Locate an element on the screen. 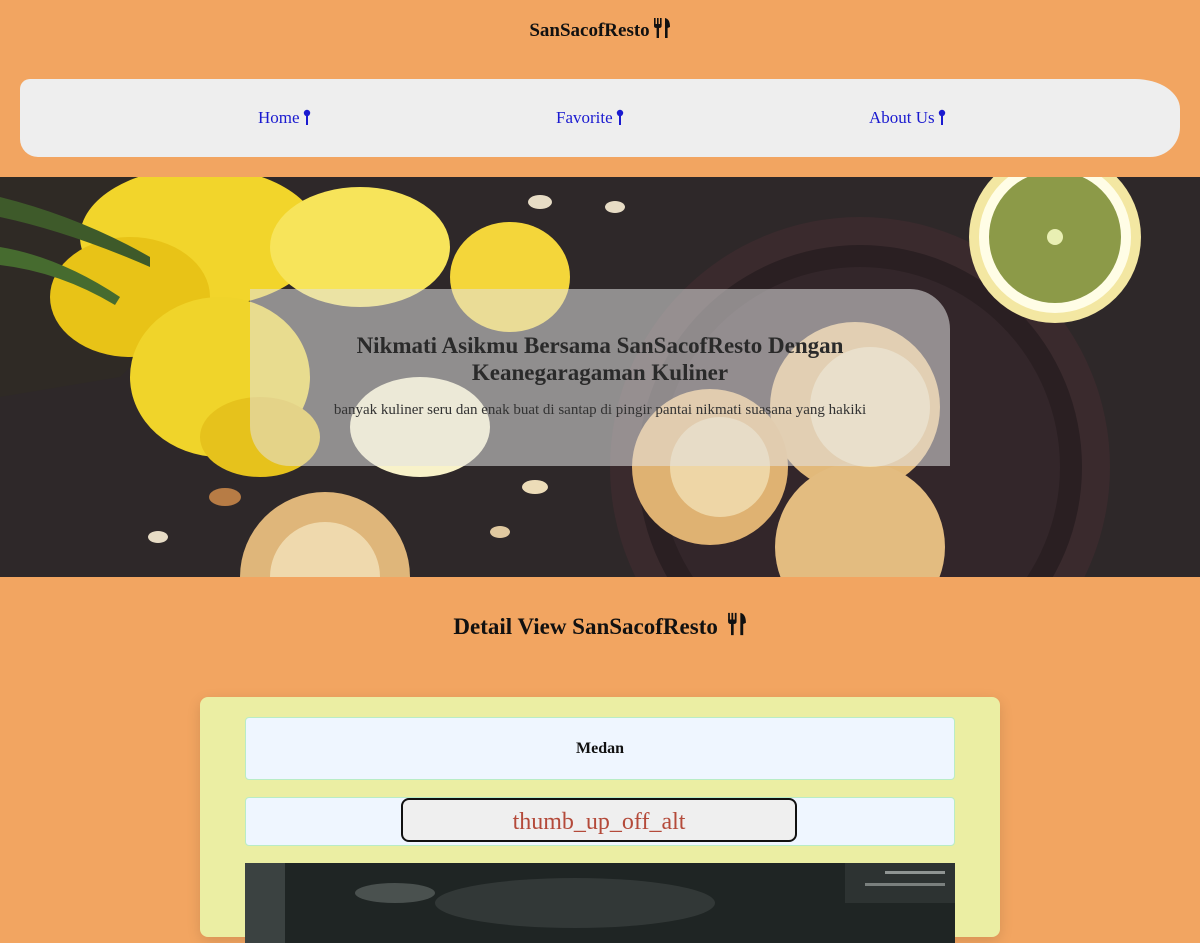  nav-about-label: About Us is located at coordinates (902, 117).